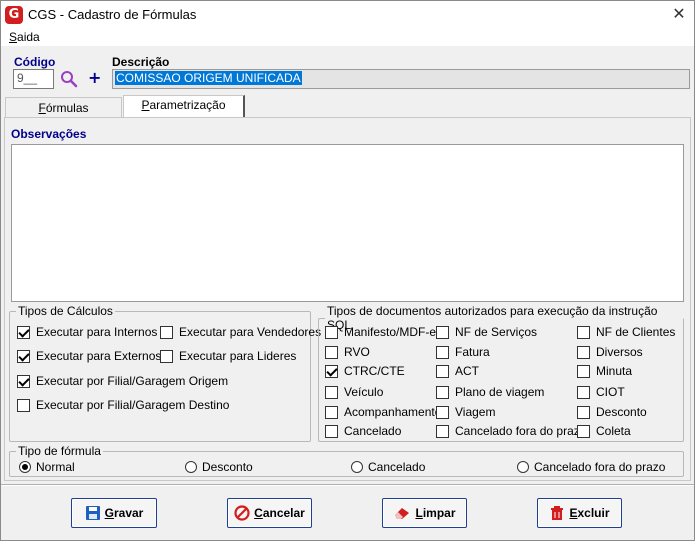 Image resolution: width=695 pixels, height=541 pixels. I want to click on tab-parametrizacao: Parametrização, so click(184, 106).